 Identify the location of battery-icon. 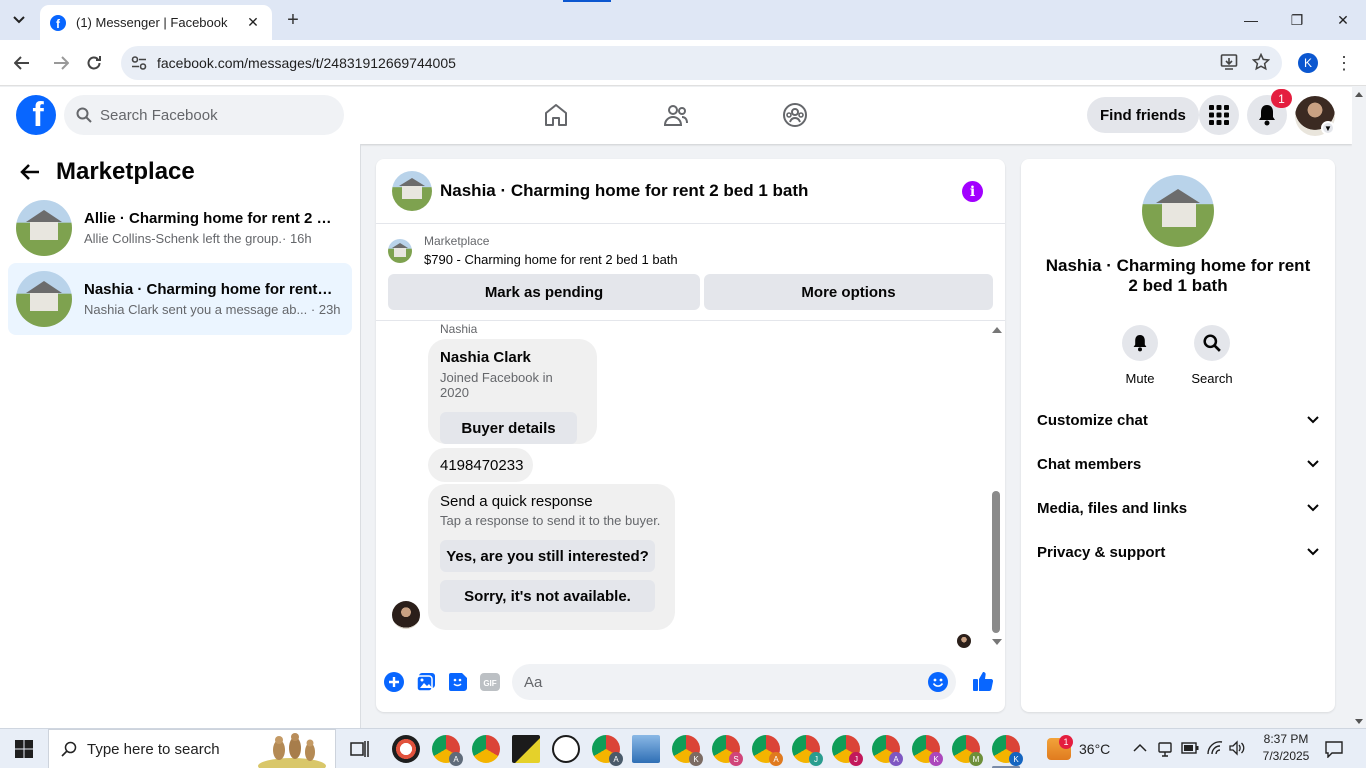
(1190, 748).